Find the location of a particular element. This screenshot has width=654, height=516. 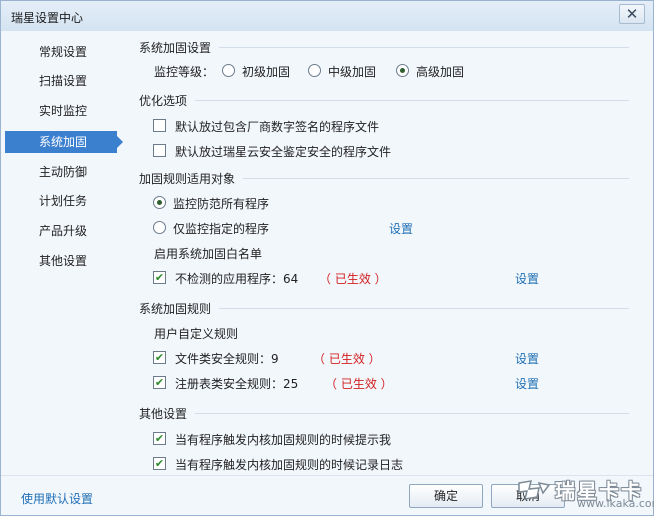

radio-monitor-specified is located at coordinates (159, 227).